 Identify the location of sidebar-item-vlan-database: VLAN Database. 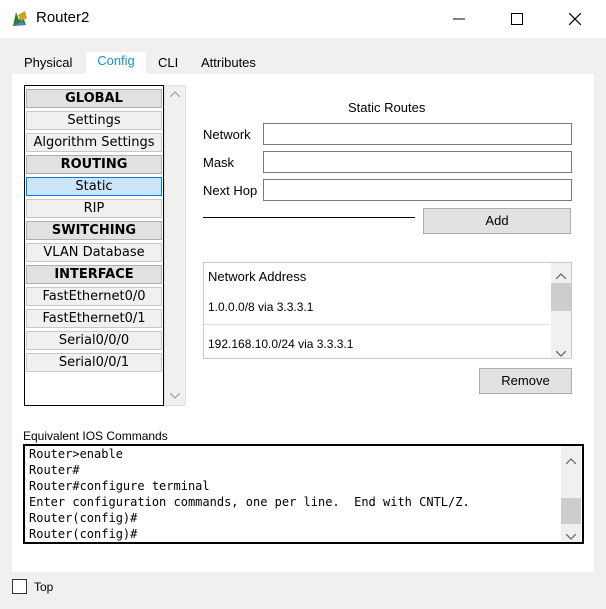
(94, 252).